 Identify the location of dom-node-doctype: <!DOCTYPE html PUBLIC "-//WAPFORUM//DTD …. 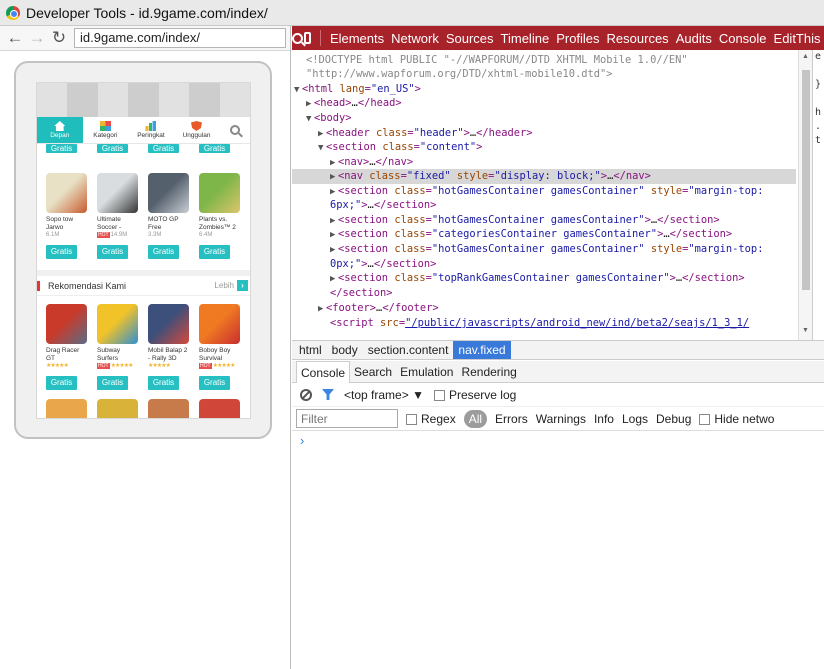
(544, 60).